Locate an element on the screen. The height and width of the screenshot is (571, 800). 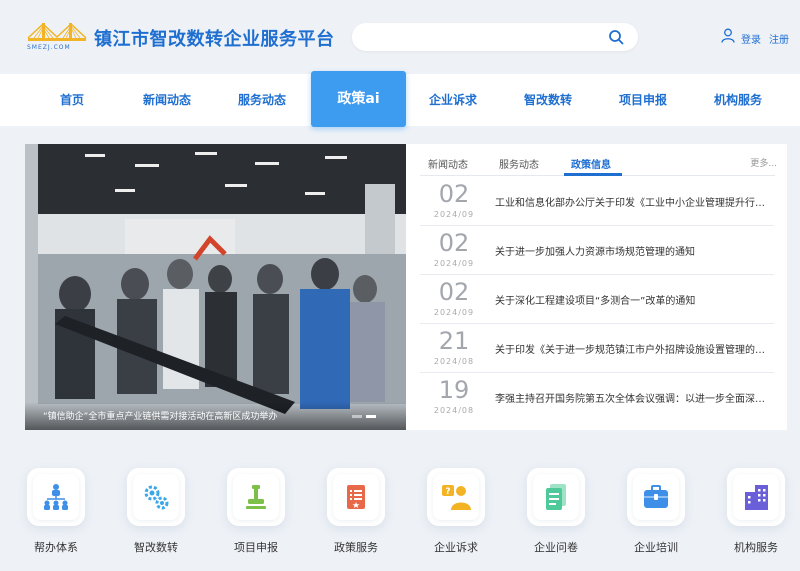
news-item: 02 2024/09 关于进一步加强人力资源市场规范管理的通知 is located at coordinates (597, 251).